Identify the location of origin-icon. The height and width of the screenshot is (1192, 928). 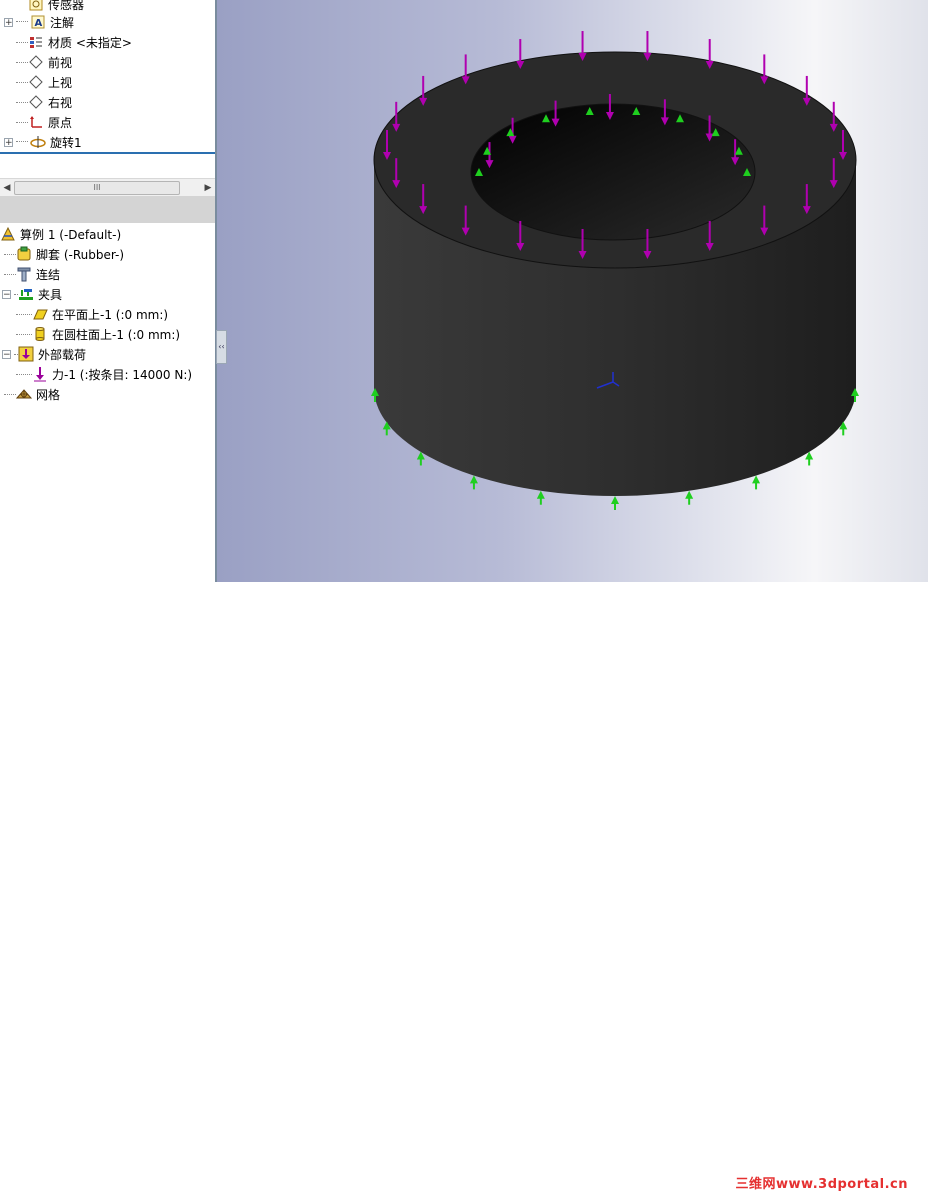
(36, 122).